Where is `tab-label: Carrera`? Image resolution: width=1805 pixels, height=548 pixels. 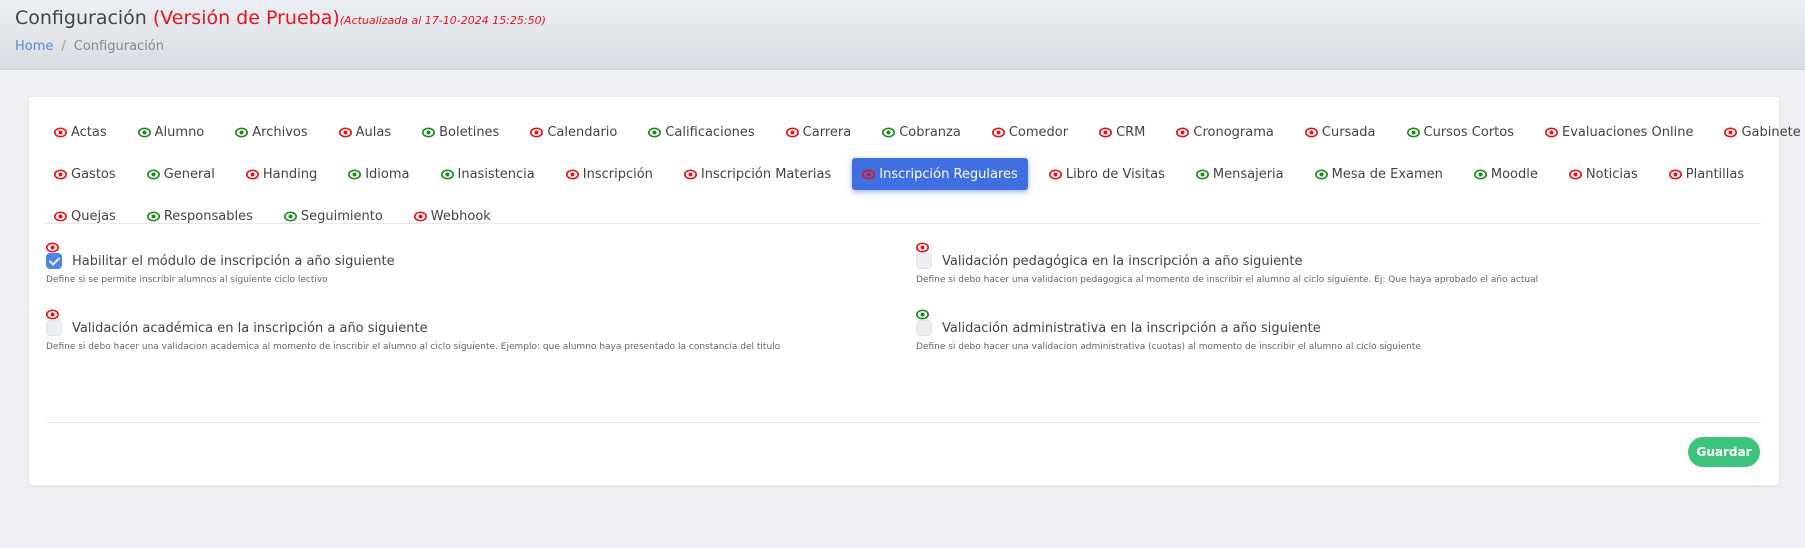 tab-label: Carrera is located at coordinates (827, 132).